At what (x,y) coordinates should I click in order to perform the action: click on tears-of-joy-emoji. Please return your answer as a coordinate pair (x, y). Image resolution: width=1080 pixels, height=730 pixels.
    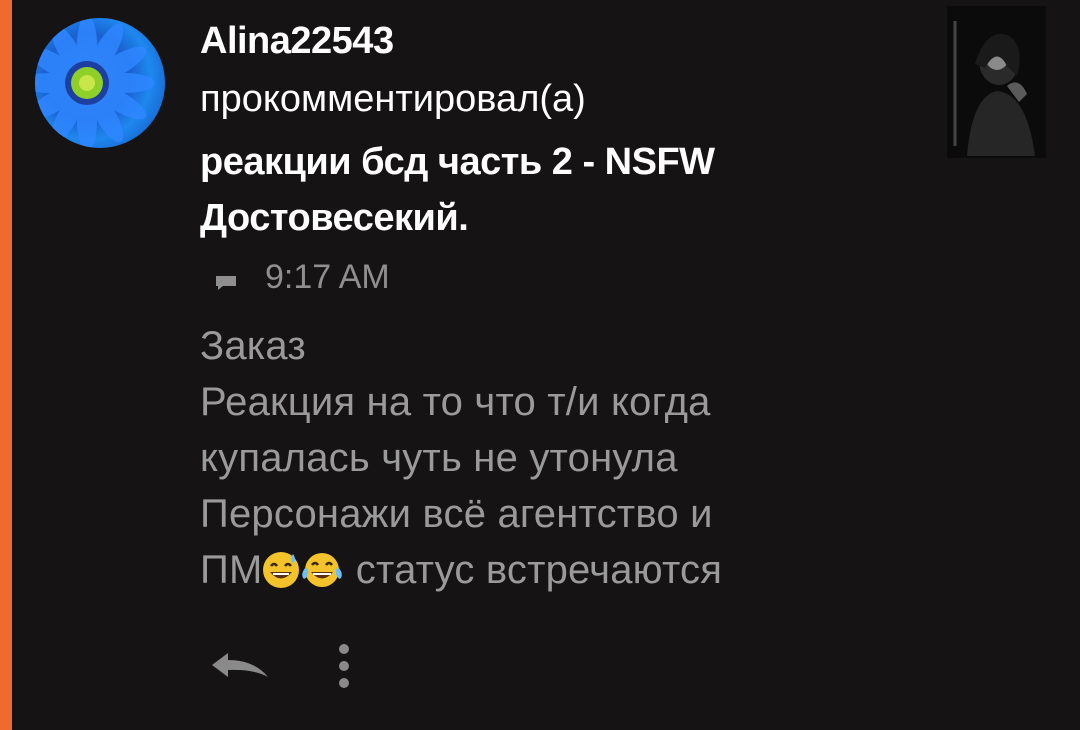
    Looking at the image, I should click on (322, 576).